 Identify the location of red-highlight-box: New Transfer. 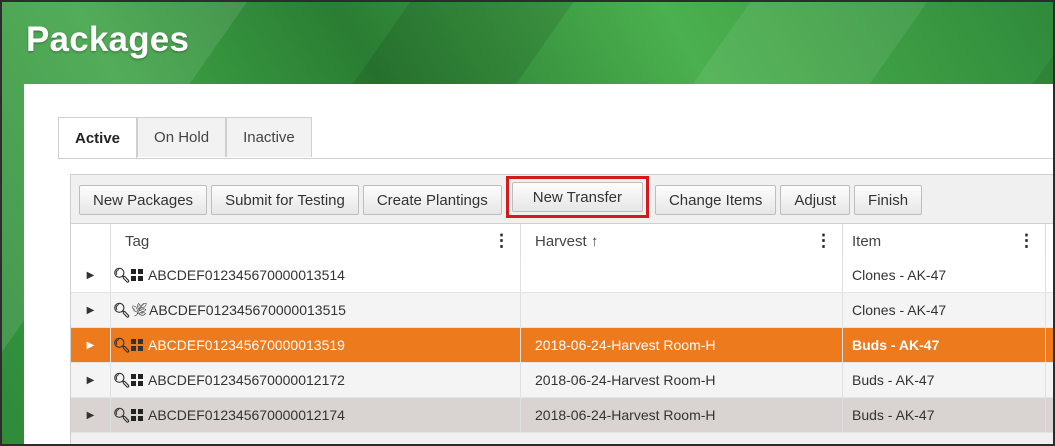
(577, 197).